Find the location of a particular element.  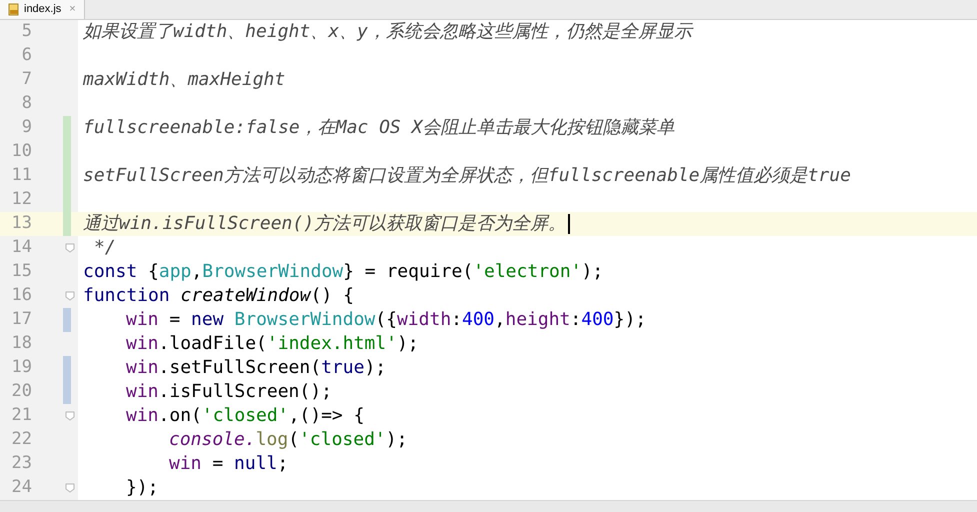

line-number: 22 is located at coordinates (22, 440).